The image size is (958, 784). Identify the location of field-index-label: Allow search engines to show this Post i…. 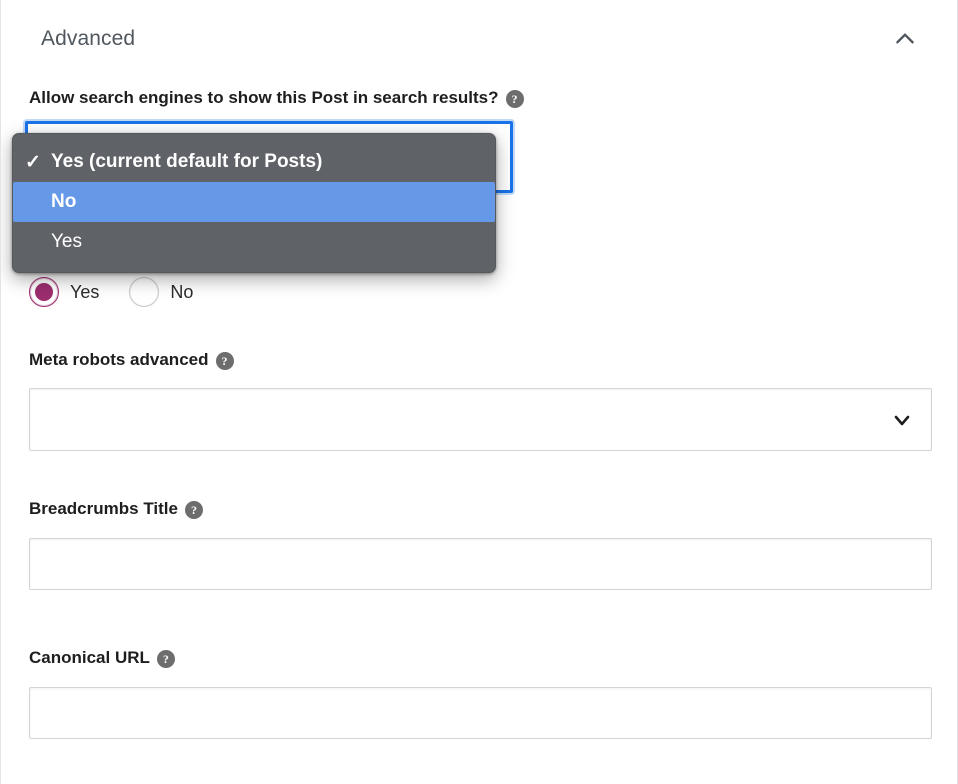
(481, 98).